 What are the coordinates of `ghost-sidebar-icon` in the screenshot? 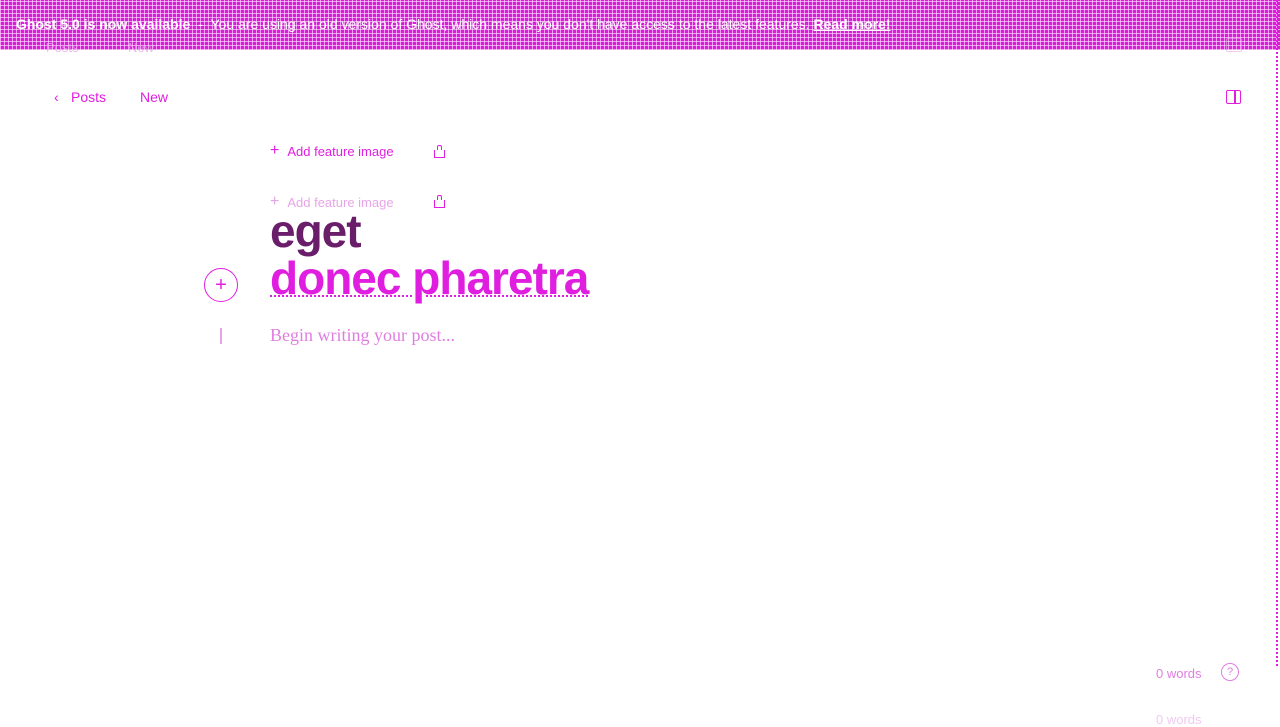 It's located at (1234, 45).